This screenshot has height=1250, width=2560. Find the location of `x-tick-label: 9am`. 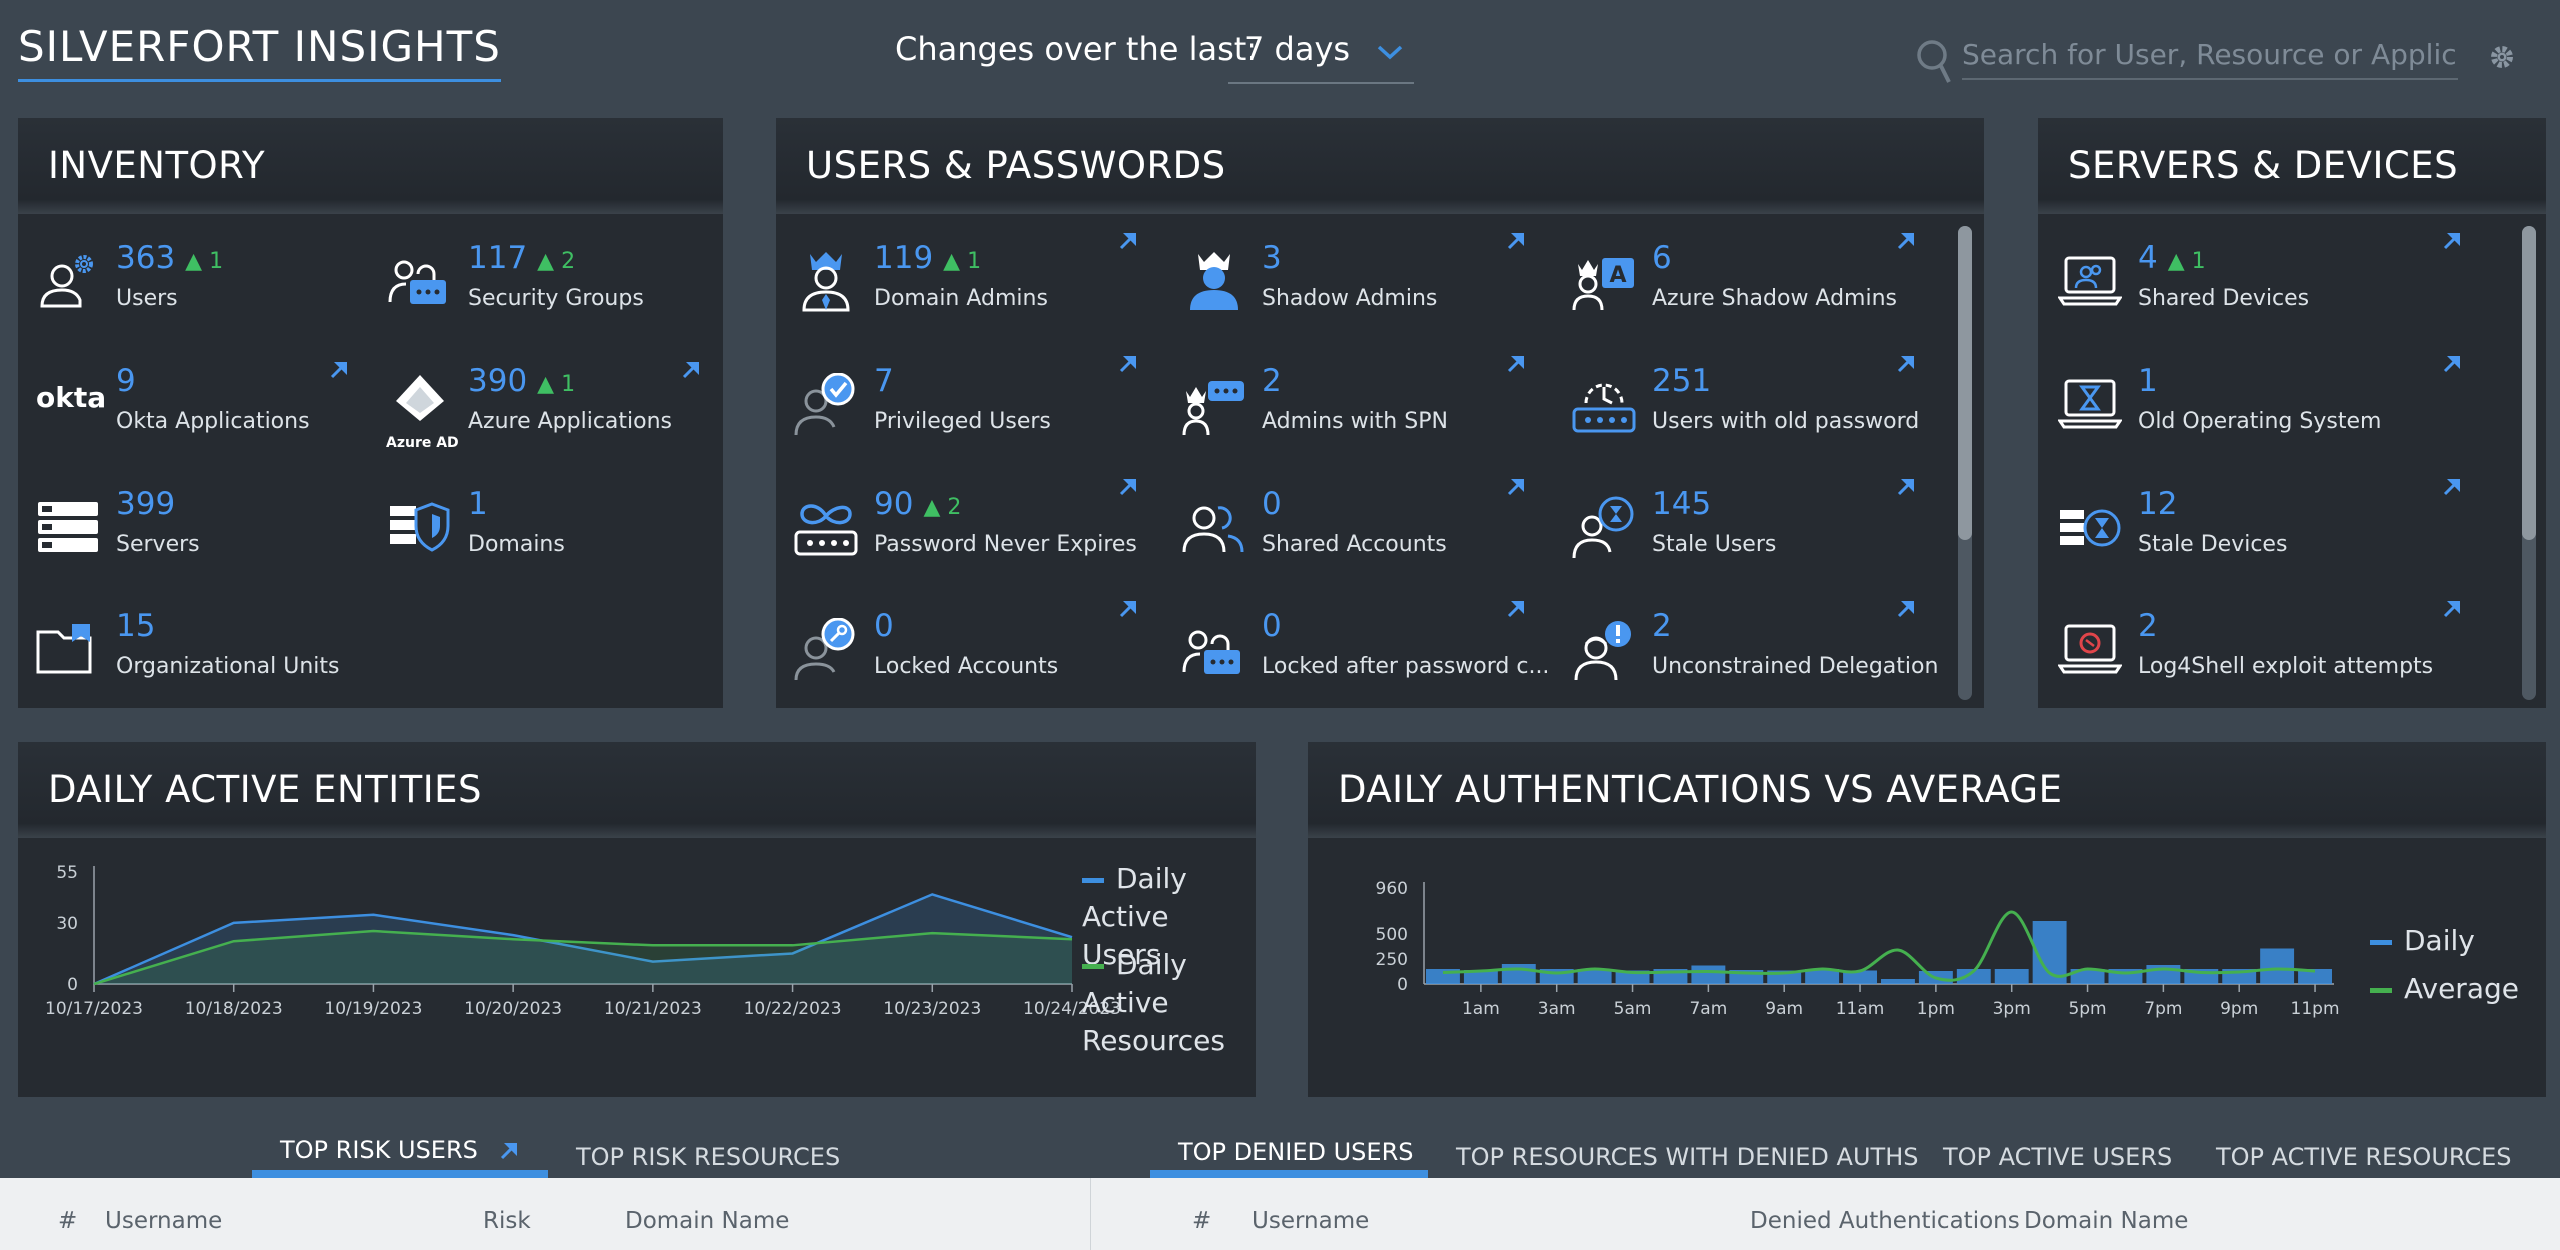

x-tick-label: 9am is located at coordinates (1784, 1009).